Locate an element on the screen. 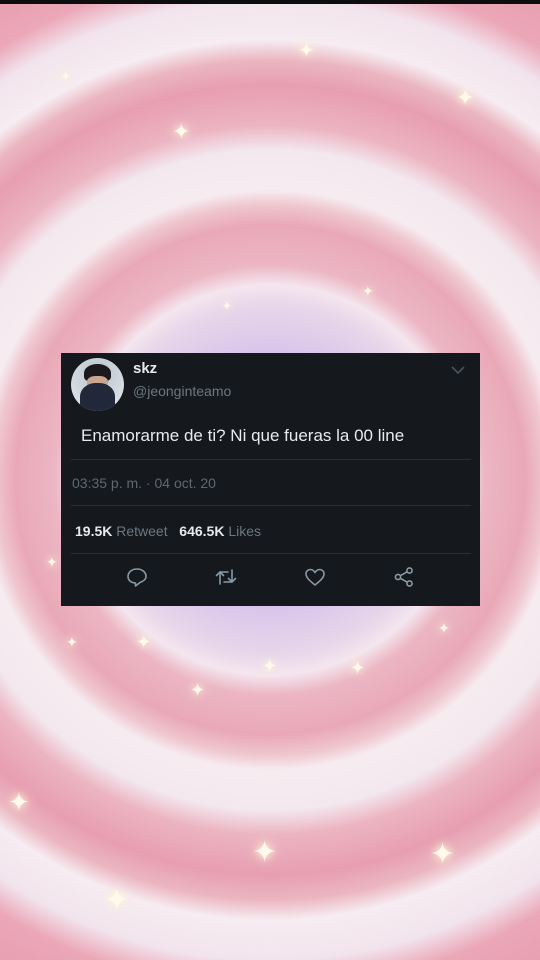  like-count: 646.5K is located at coordinates (201, 531).